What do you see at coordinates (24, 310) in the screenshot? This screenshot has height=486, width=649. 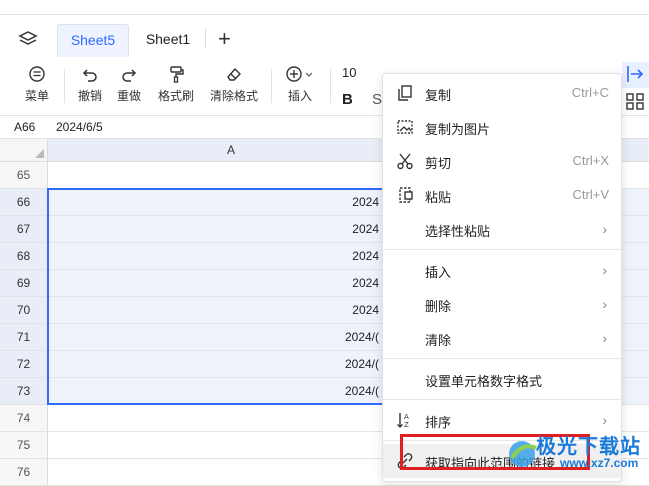 I see `row-number: 70` at bounding box center [24, 310].